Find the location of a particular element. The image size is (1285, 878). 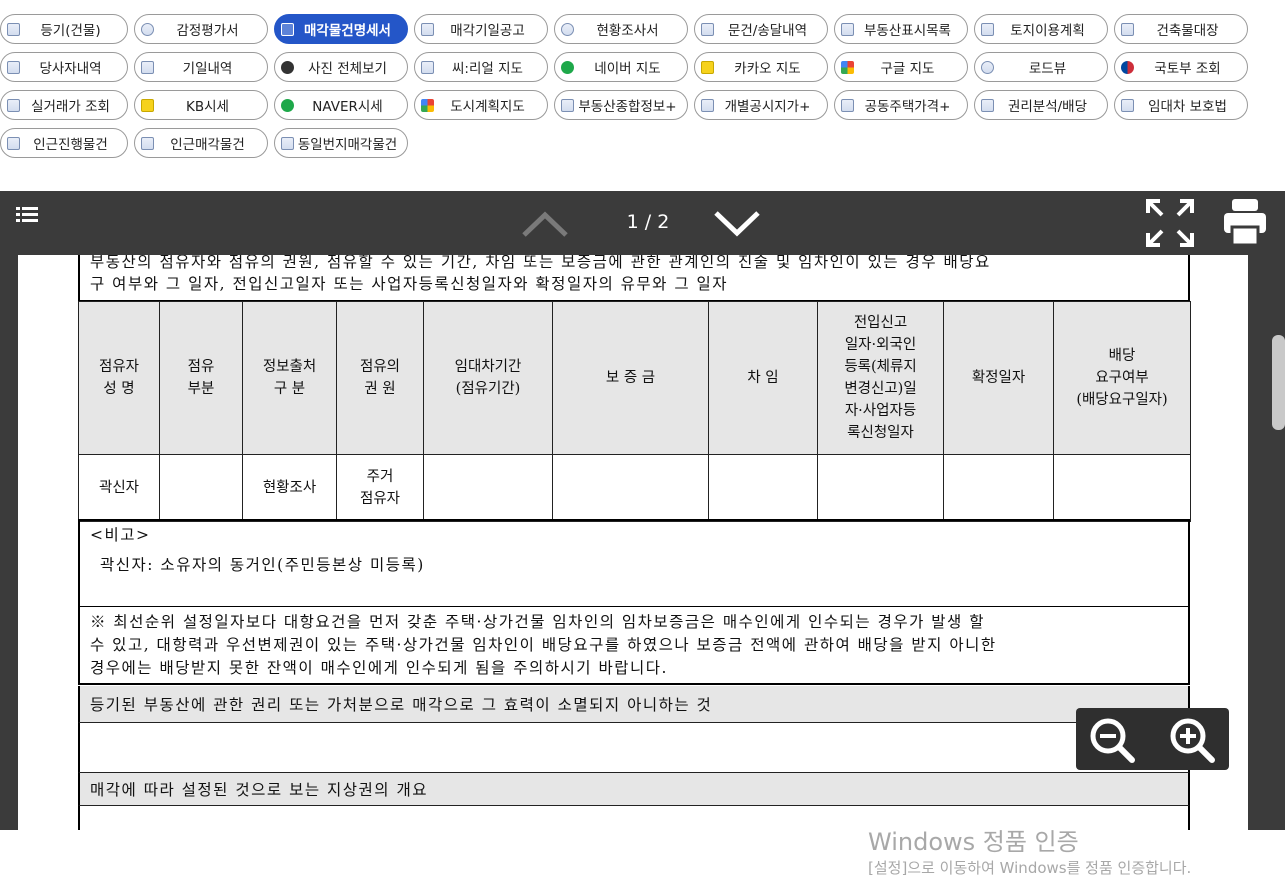

nav-button-26: 권리분석/배당 is located at coordinates (1041, 105).